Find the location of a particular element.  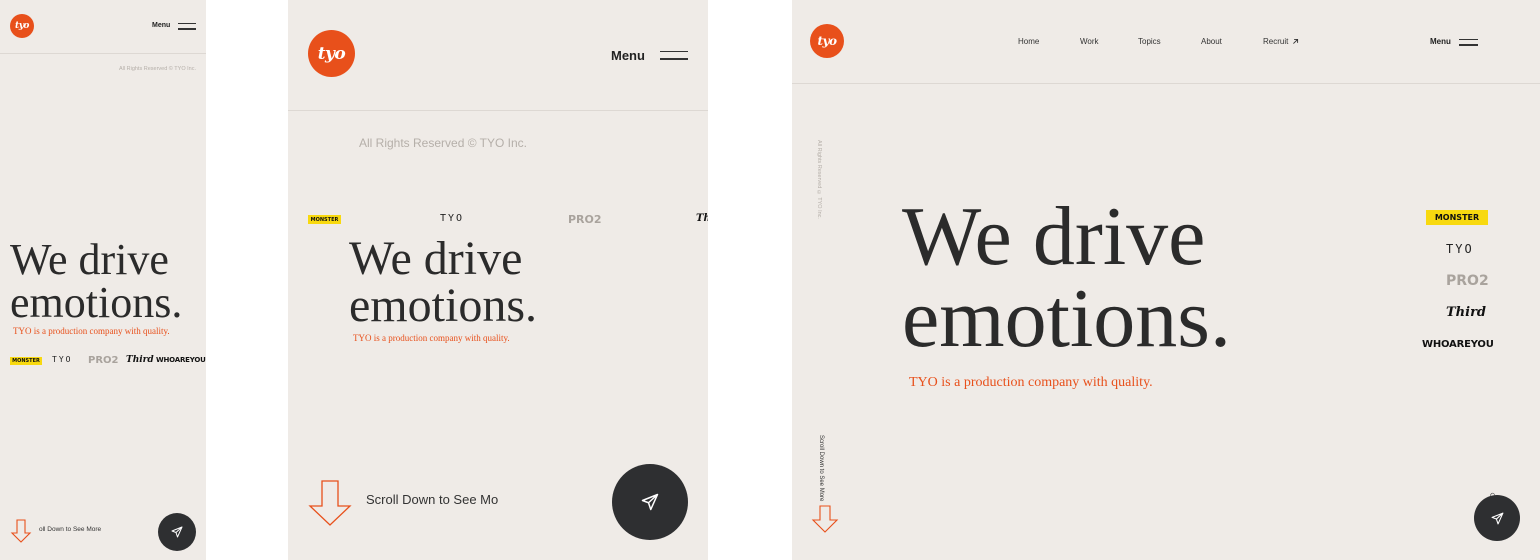

nav-item-work: Work is located at coordinates (1089, 41).